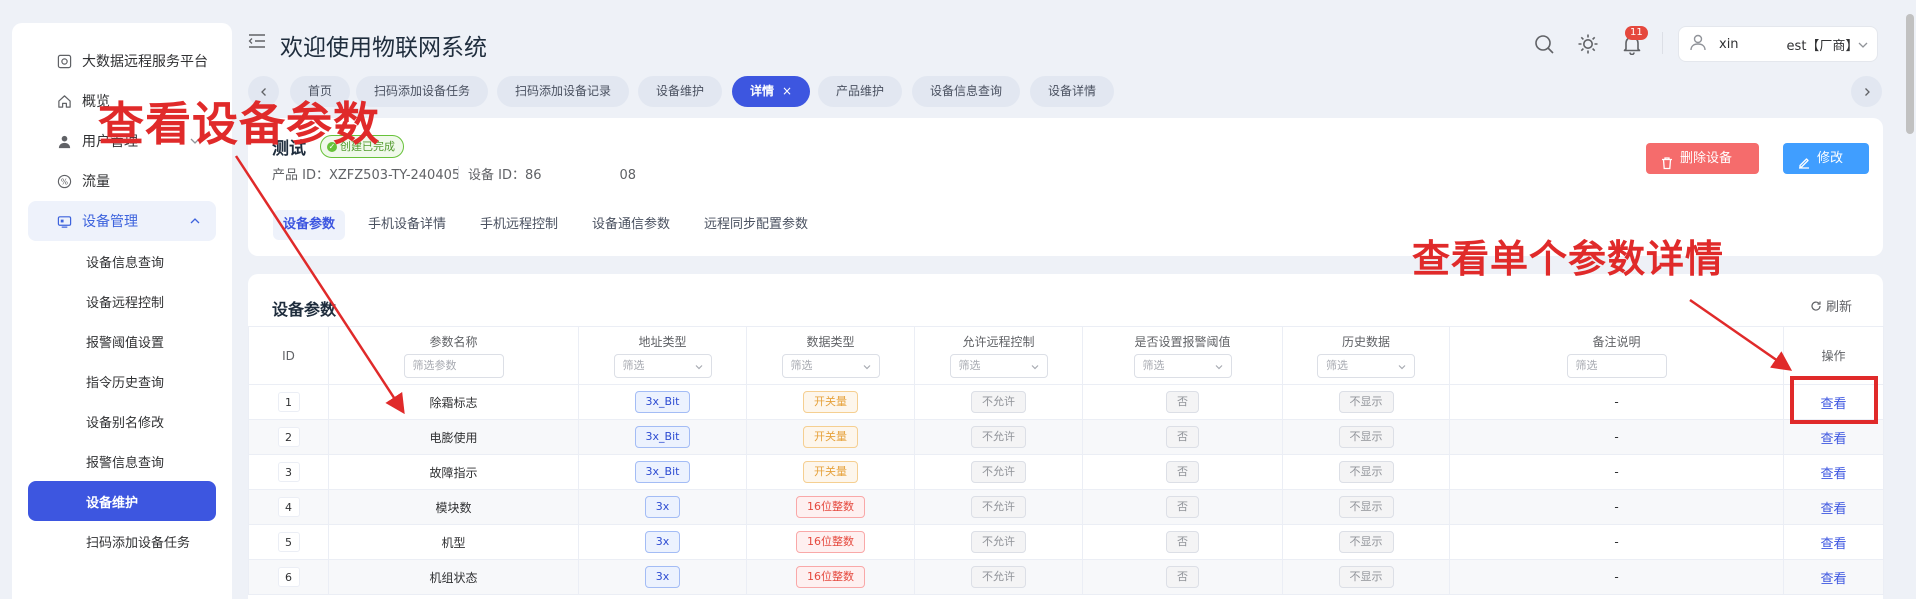 This screenshot has width=1916, height=599. Describe the element at coordinates (319, 285) in the screenshot. I see `arrow-to-param-name` at that location.